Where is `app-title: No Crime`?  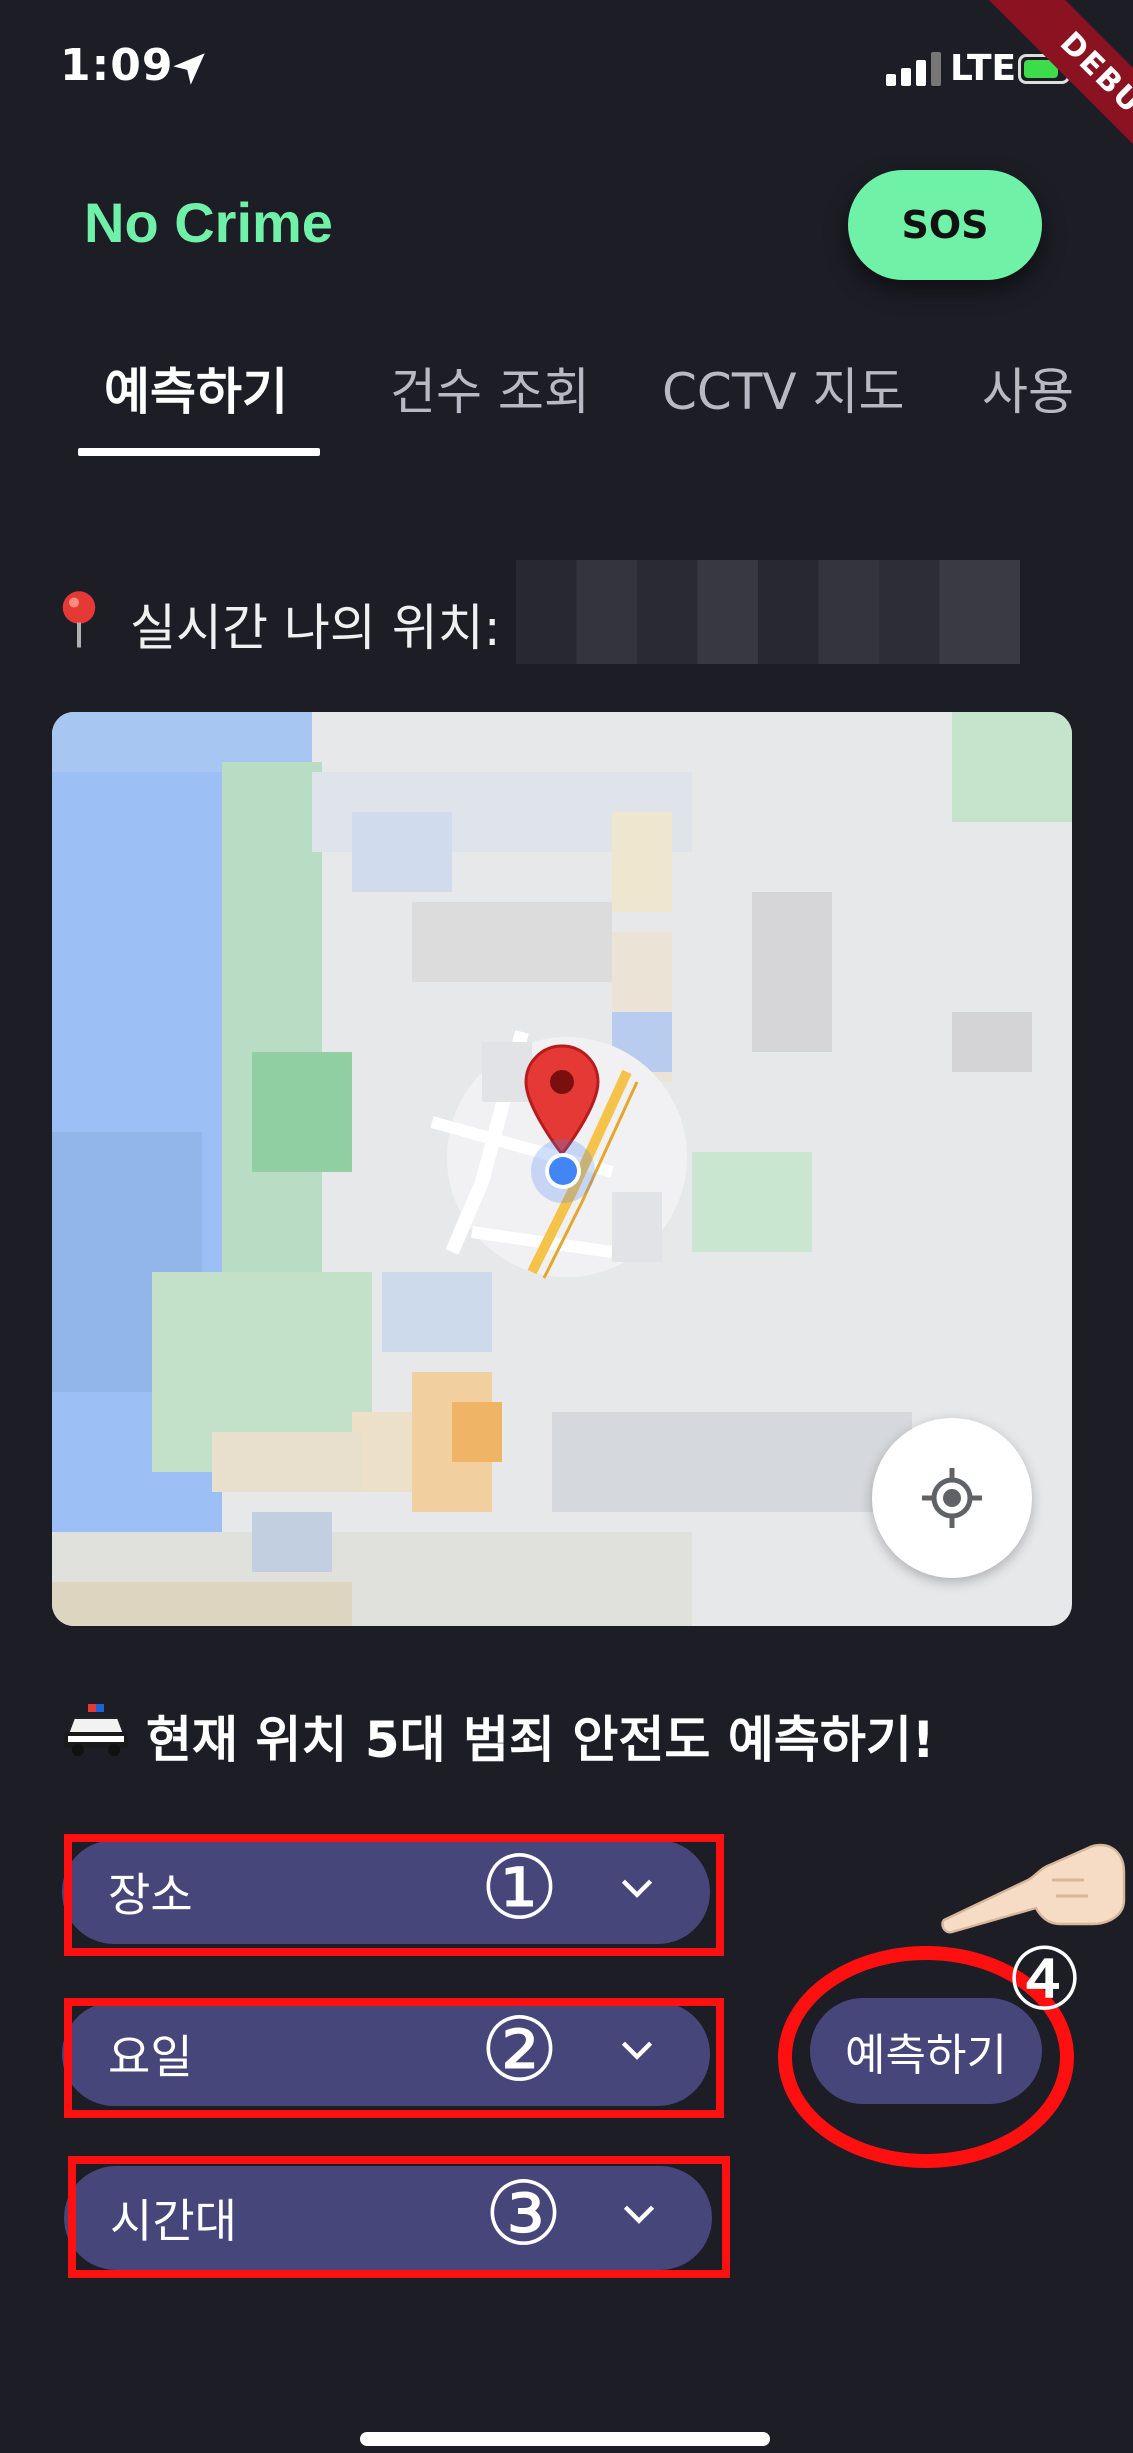 app-title: No Crime is located at coordinates (208, 222).